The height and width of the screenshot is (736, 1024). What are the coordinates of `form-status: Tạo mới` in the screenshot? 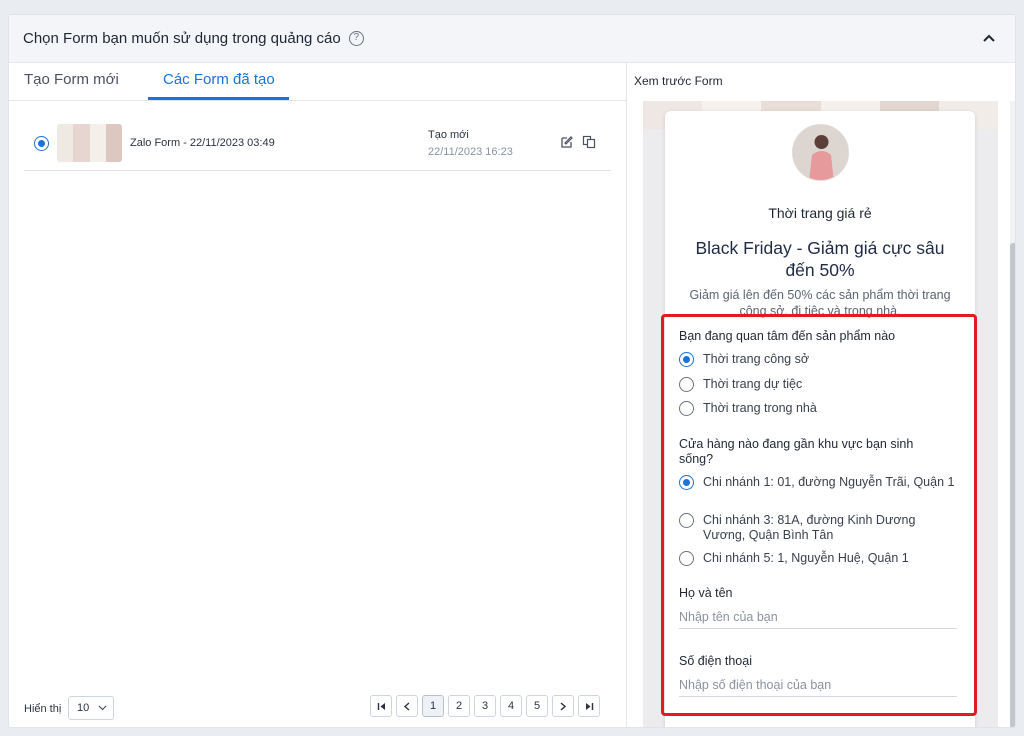 It's located at (448, 135).